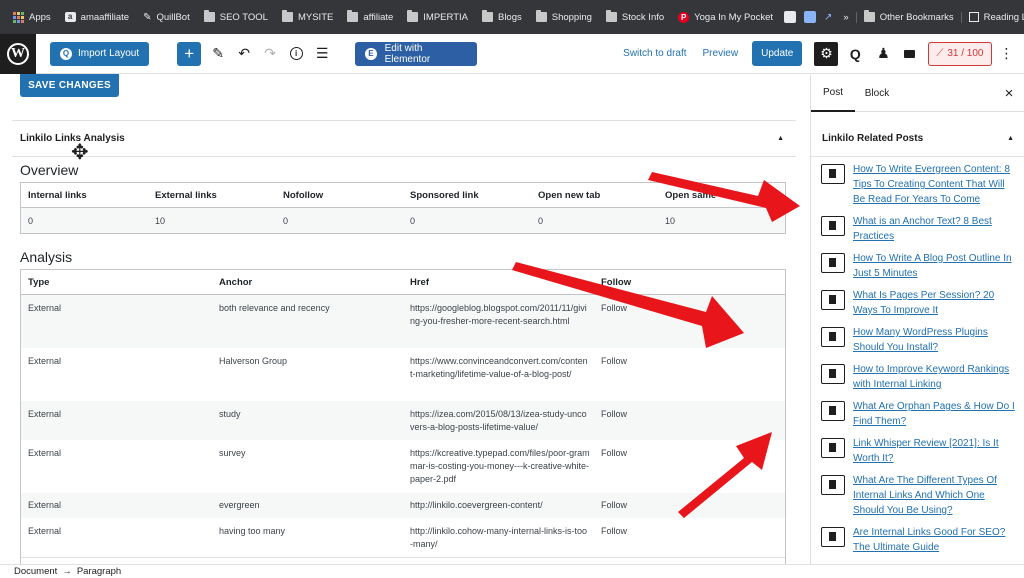 The image size is (1024, 578). Describe the element at coordinates (502, 16) in the screenshot. I see `bookmark-blogs: Blogs` at that location.